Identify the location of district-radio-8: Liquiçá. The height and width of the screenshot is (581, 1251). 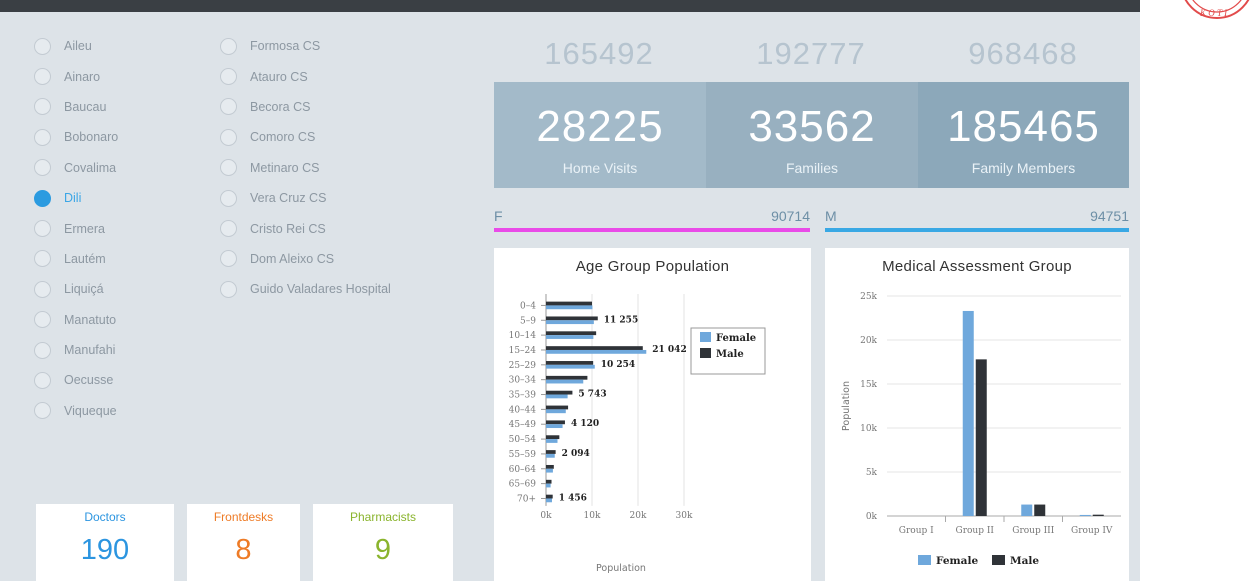
(114, 289).